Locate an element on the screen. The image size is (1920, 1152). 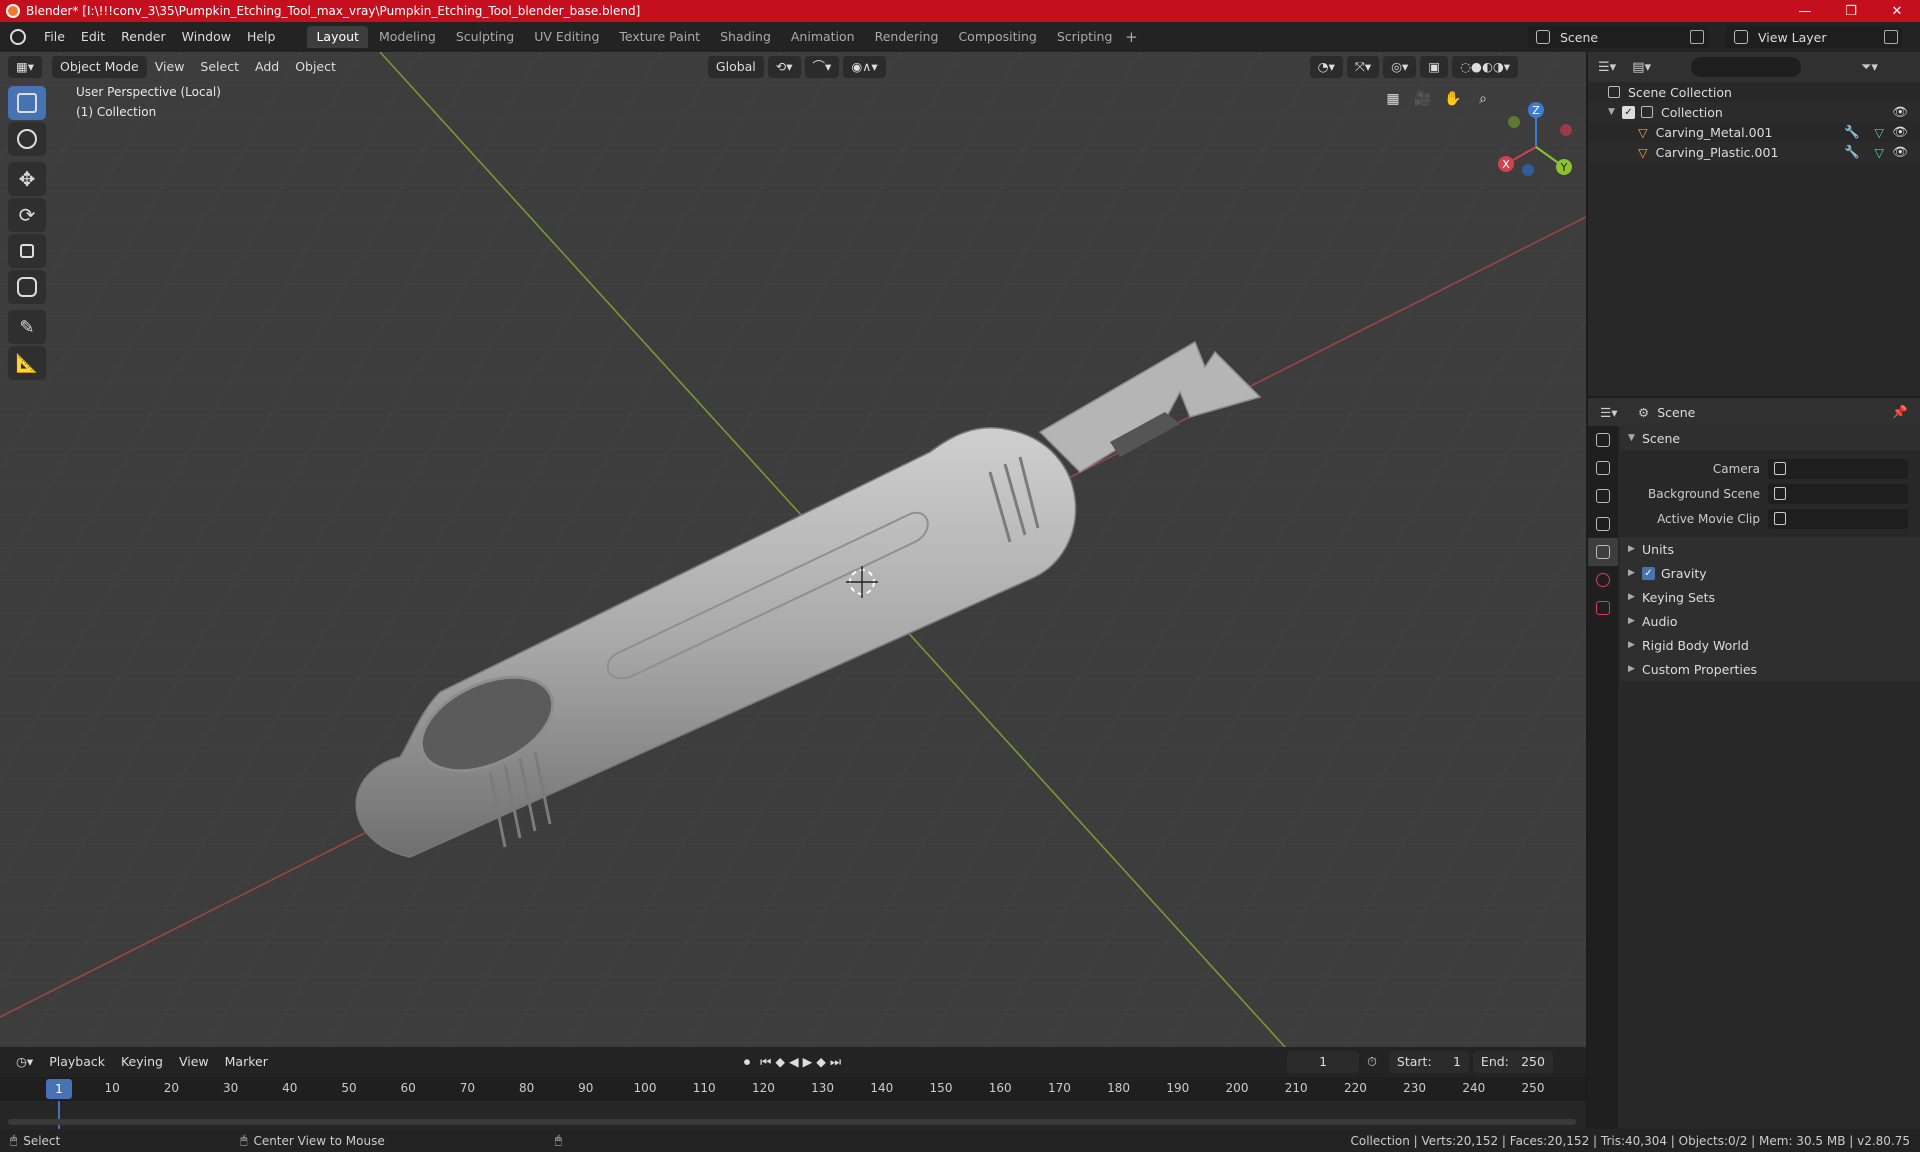
editor-type-icon: ▦▾ is located at coordinates (25, 67).